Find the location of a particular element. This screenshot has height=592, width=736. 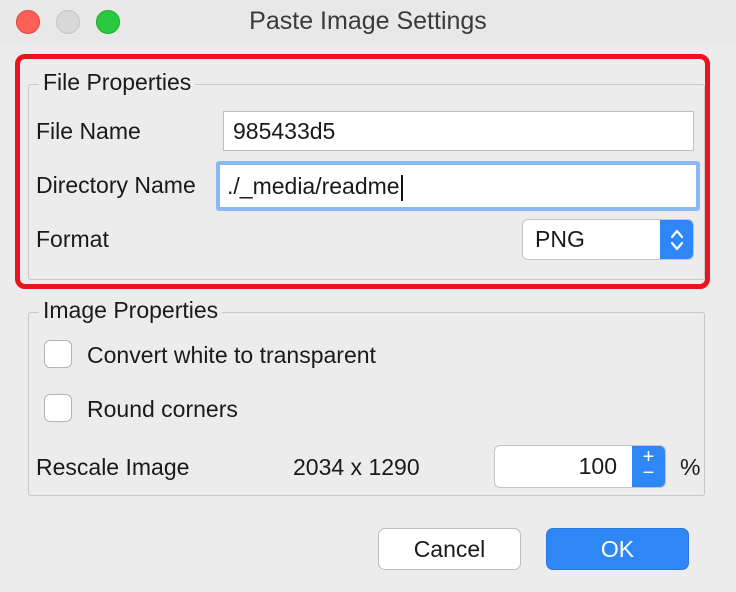

ok-button: OK is located at coordinates (617, 549).